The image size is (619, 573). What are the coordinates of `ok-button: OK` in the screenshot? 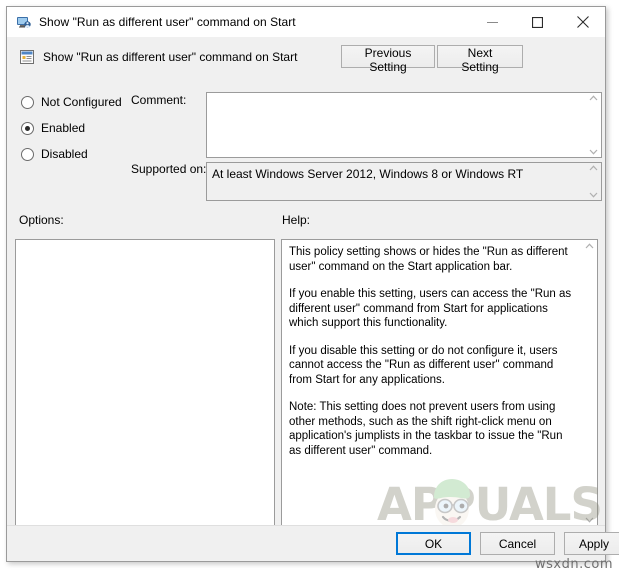 It's located at (433, 543).